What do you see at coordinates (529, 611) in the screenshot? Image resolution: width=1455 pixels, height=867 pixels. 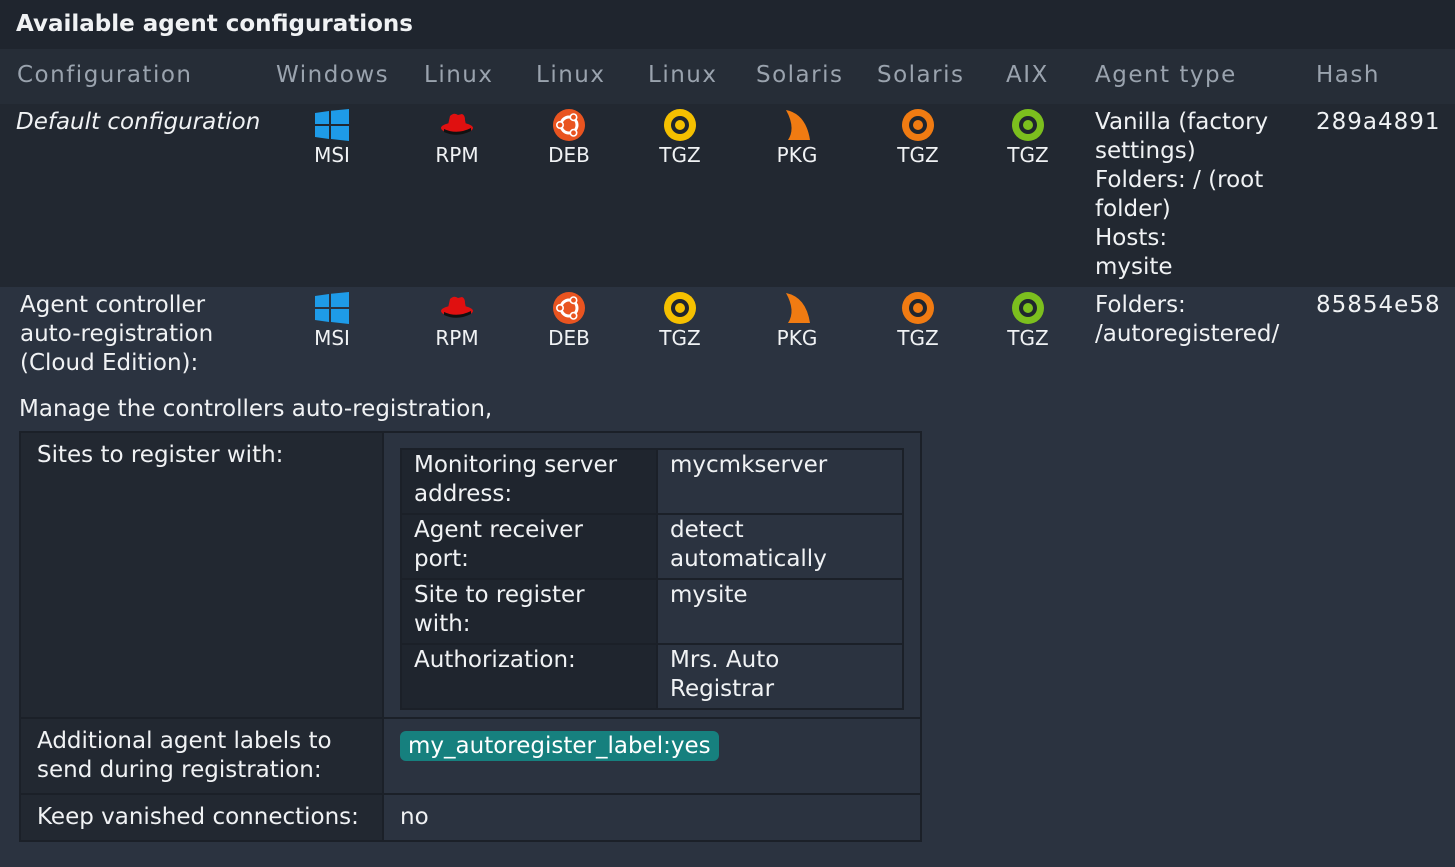 I see `site-key: Site to register with:` at bounding box center [529, 611].